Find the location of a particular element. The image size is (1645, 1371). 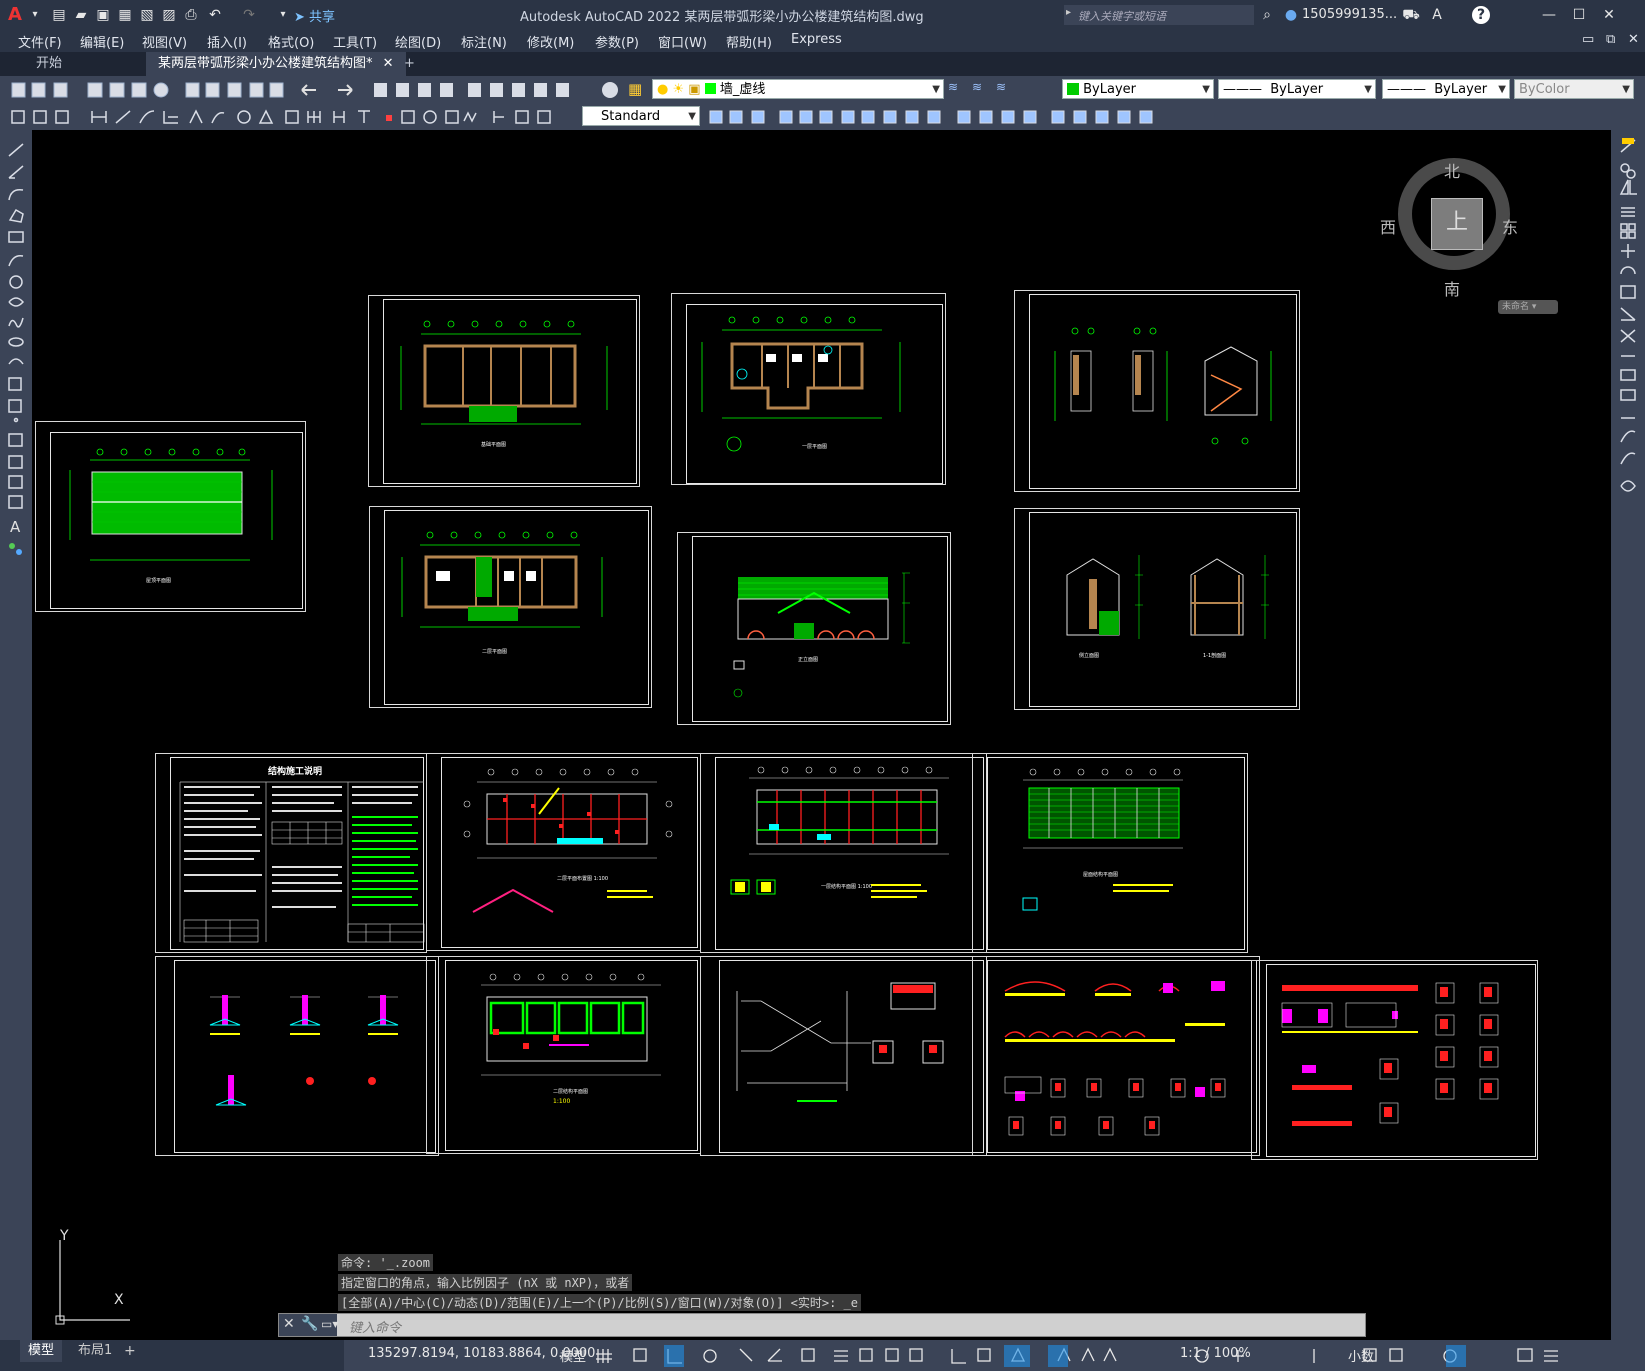

annotation-scale: 1:1 / 100% is located at coordinates (1215, 1353).